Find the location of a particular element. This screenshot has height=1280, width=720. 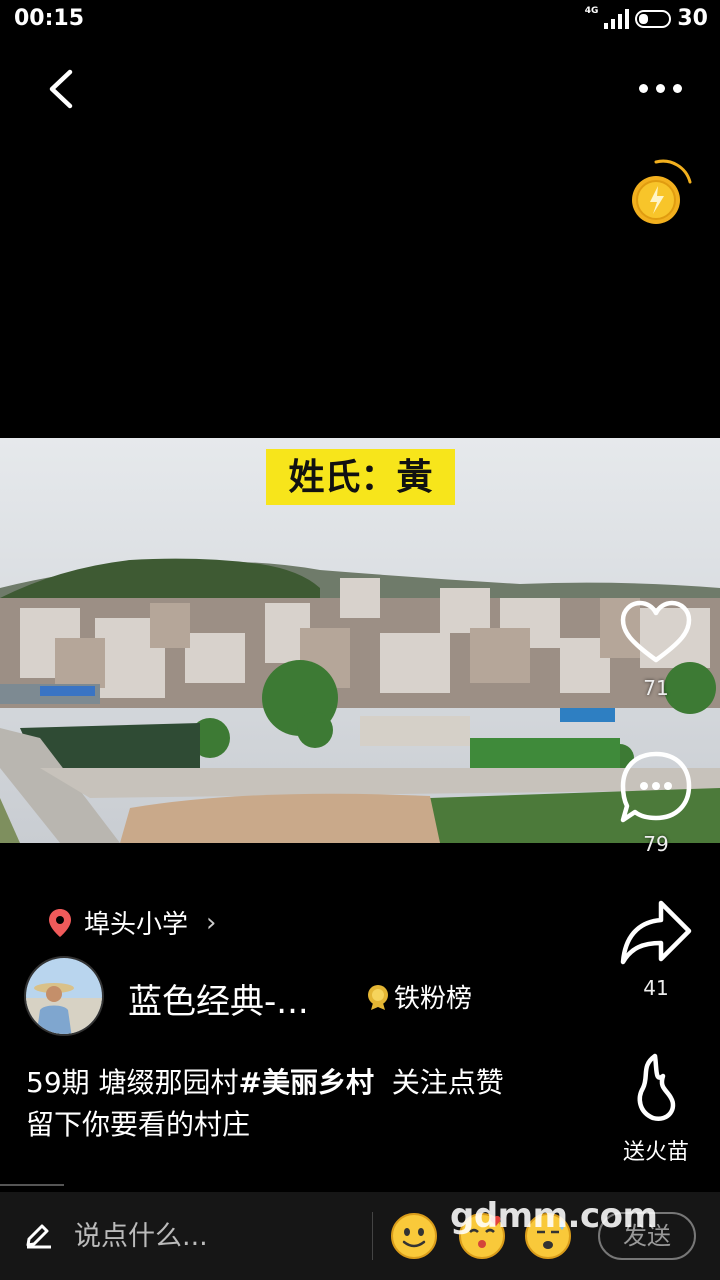

more-options-button is located at coordinates (660, 88).